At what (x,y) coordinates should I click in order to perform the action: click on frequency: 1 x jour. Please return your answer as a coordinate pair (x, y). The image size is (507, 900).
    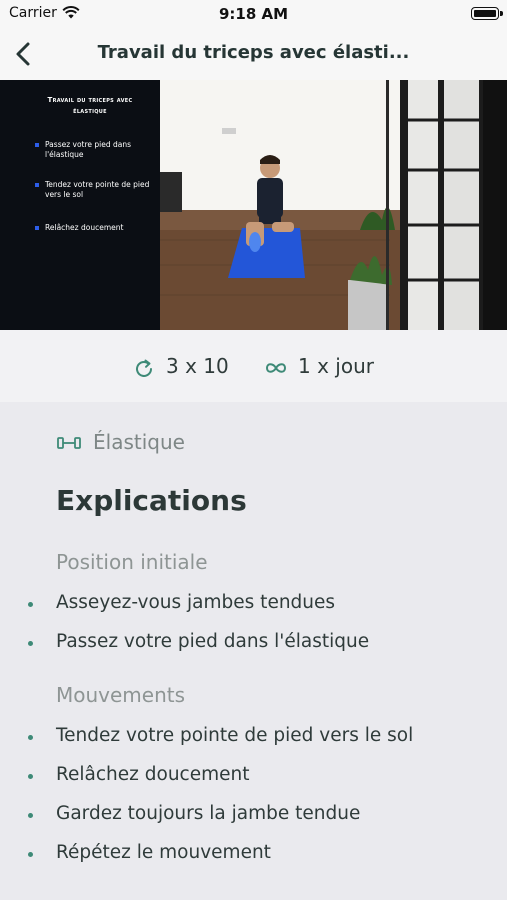
    Looking at the image, I should click on (336, 366).